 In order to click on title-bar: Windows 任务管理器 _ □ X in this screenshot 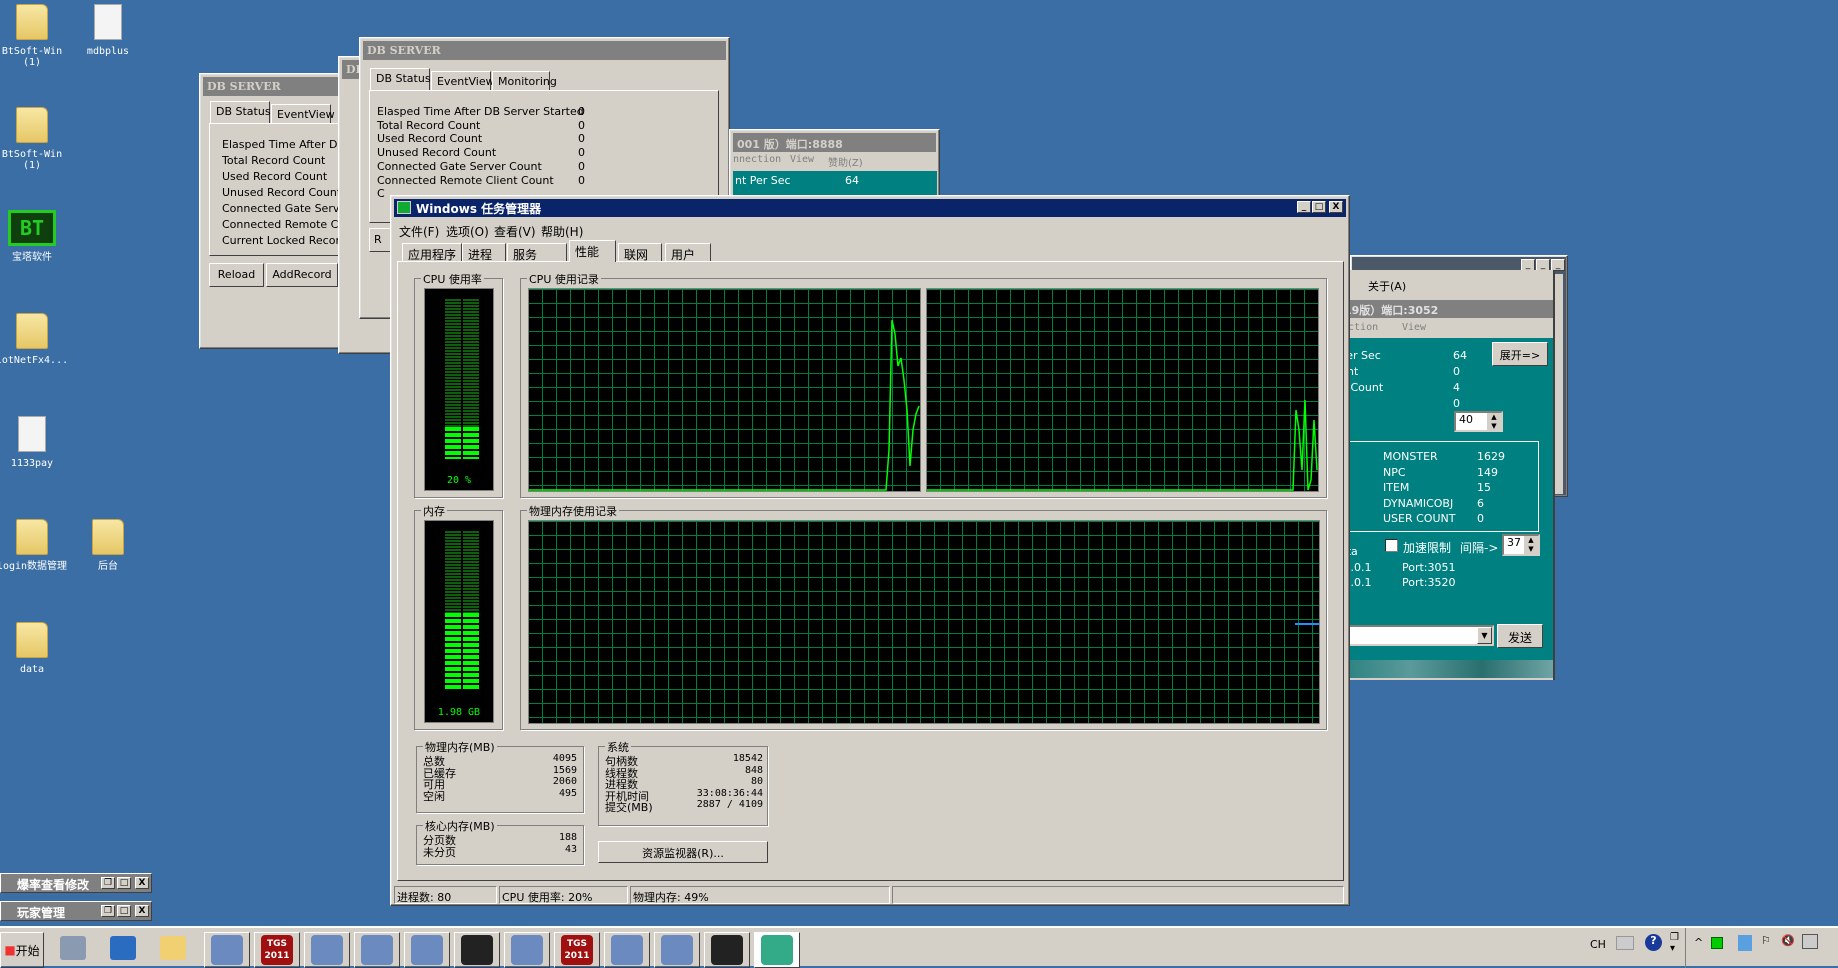, I will do `click(870, 208)`.